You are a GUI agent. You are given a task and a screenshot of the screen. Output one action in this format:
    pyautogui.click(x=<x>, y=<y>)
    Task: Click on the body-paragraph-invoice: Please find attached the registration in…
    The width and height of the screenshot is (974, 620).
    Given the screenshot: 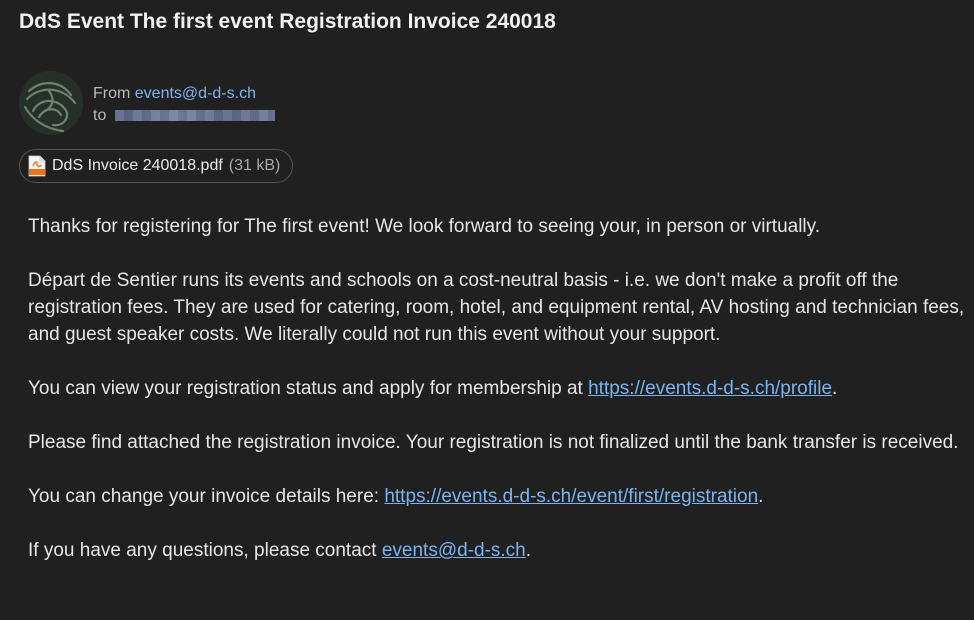 What is the action you would take?
    pyautogui.click(x=493, y=442)
    